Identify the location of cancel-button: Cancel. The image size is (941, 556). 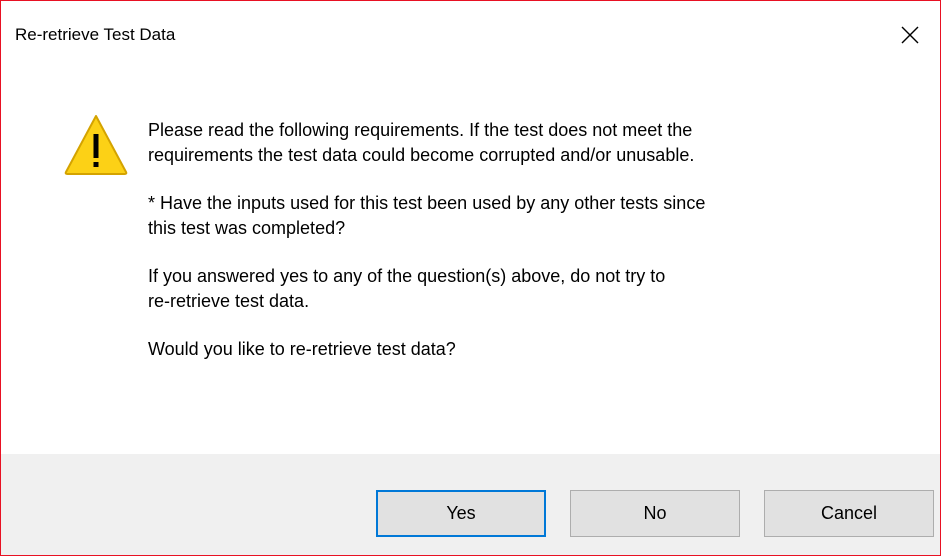
(849, 513).